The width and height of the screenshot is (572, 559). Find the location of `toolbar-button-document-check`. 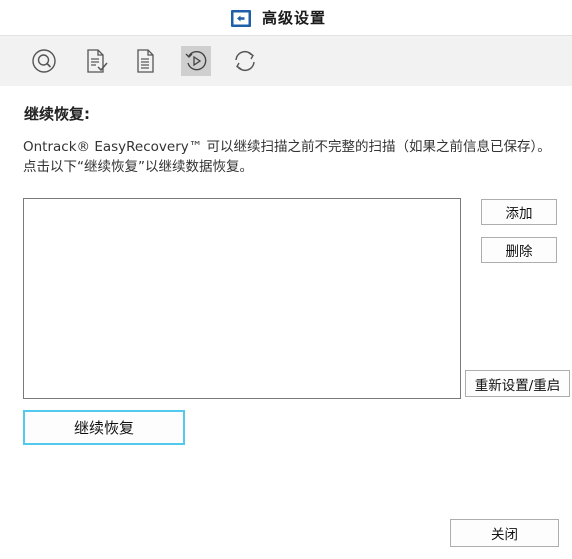

toolbar-button-document-check is located at coordinates (96, 61).